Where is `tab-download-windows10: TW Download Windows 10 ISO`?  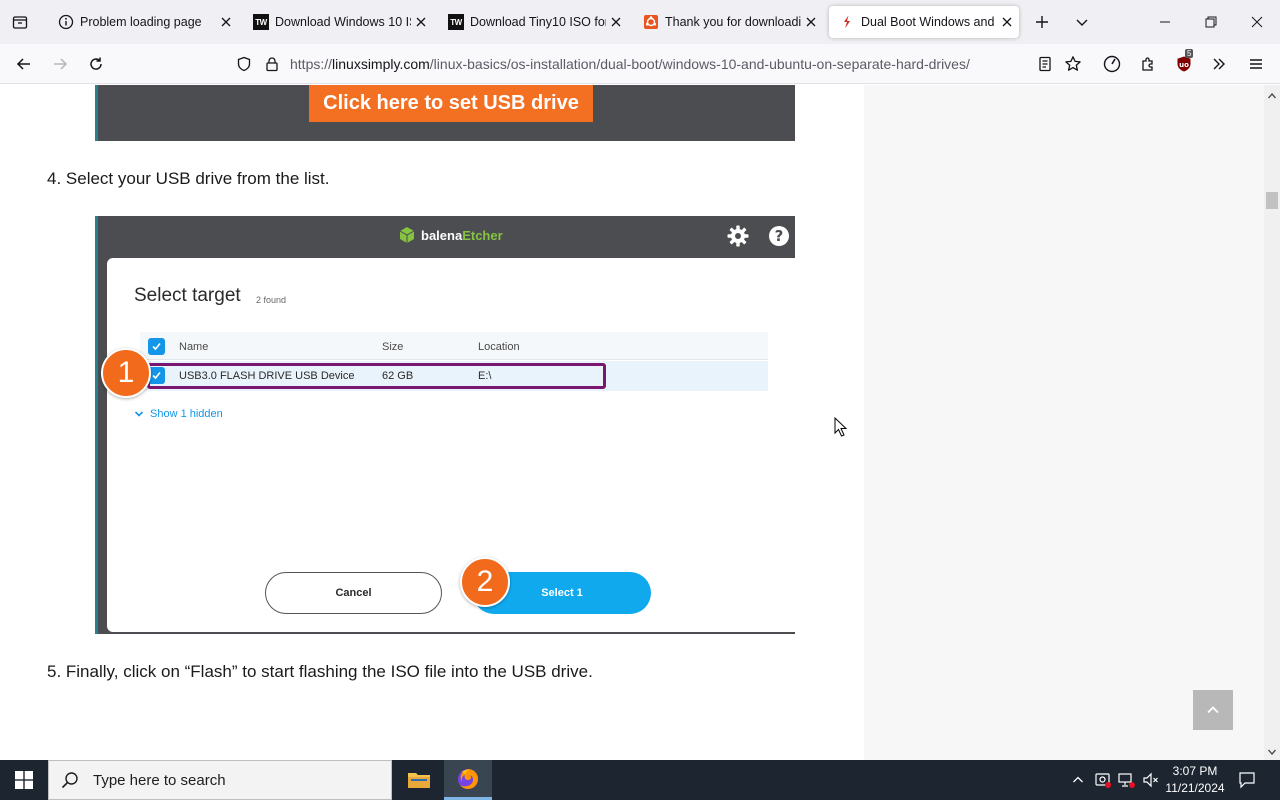
tab-download-windows10: TW Download Windows 10 ISO is located at coordinates (338, 22).